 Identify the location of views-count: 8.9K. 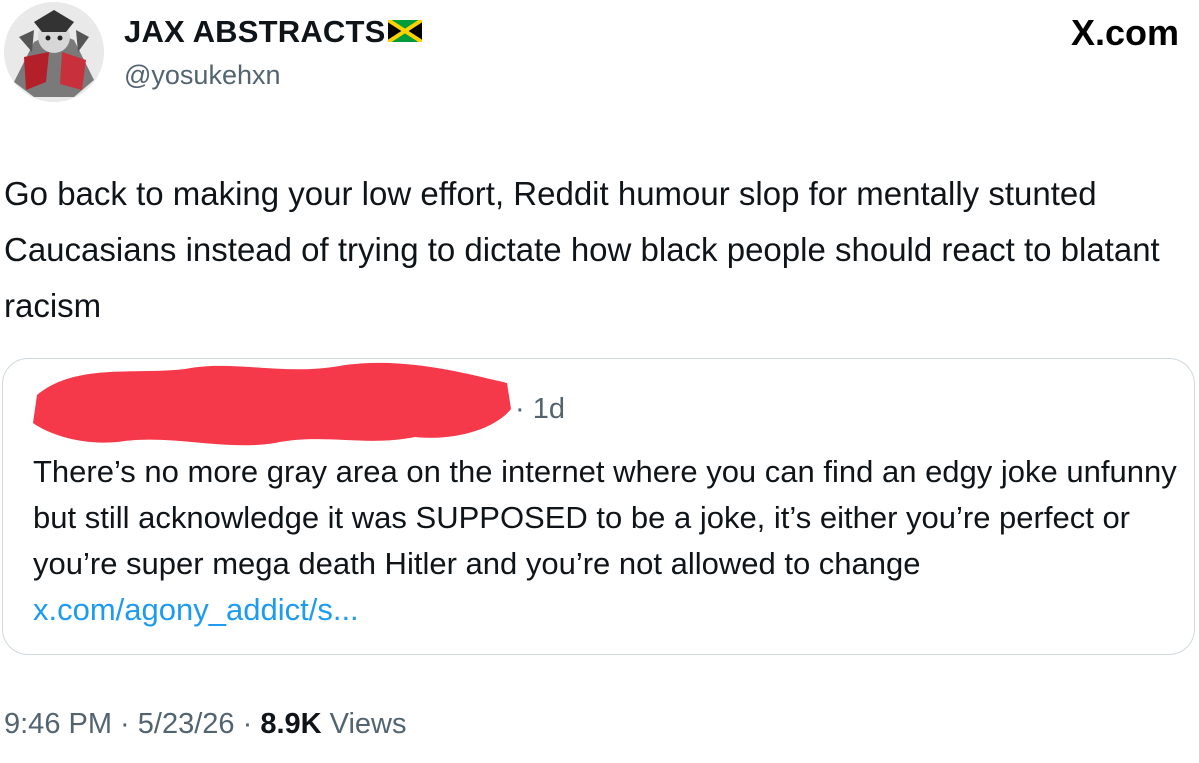
(290, 724).